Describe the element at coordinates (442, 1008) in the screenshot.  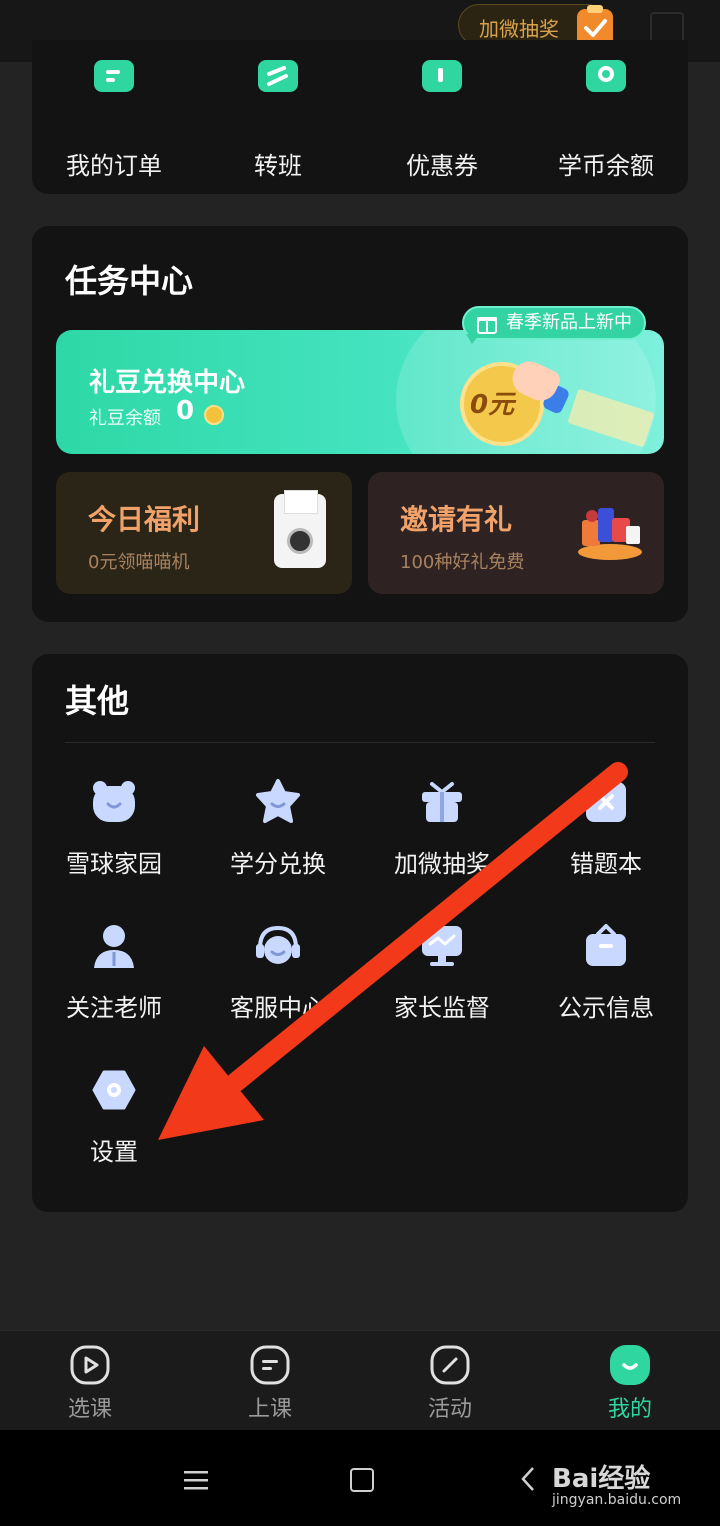
I see `parent-supervision-label: 家长监督` at that location.